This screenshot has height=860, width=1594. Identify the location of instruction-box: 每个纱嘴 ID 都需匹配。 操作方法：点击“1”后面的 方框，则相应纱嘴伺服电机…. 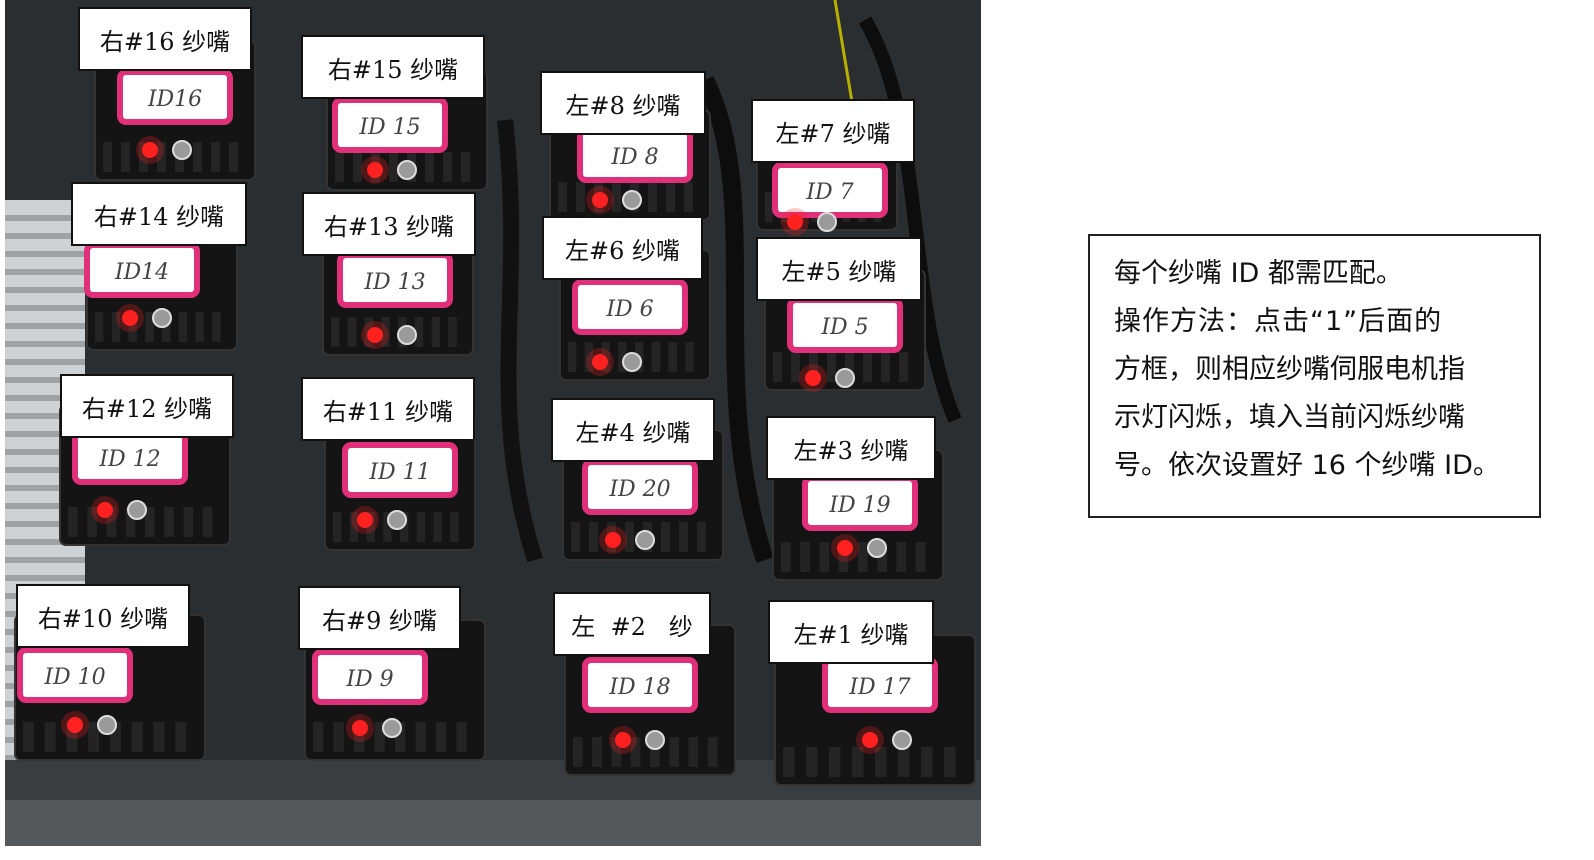
(1314, 376).